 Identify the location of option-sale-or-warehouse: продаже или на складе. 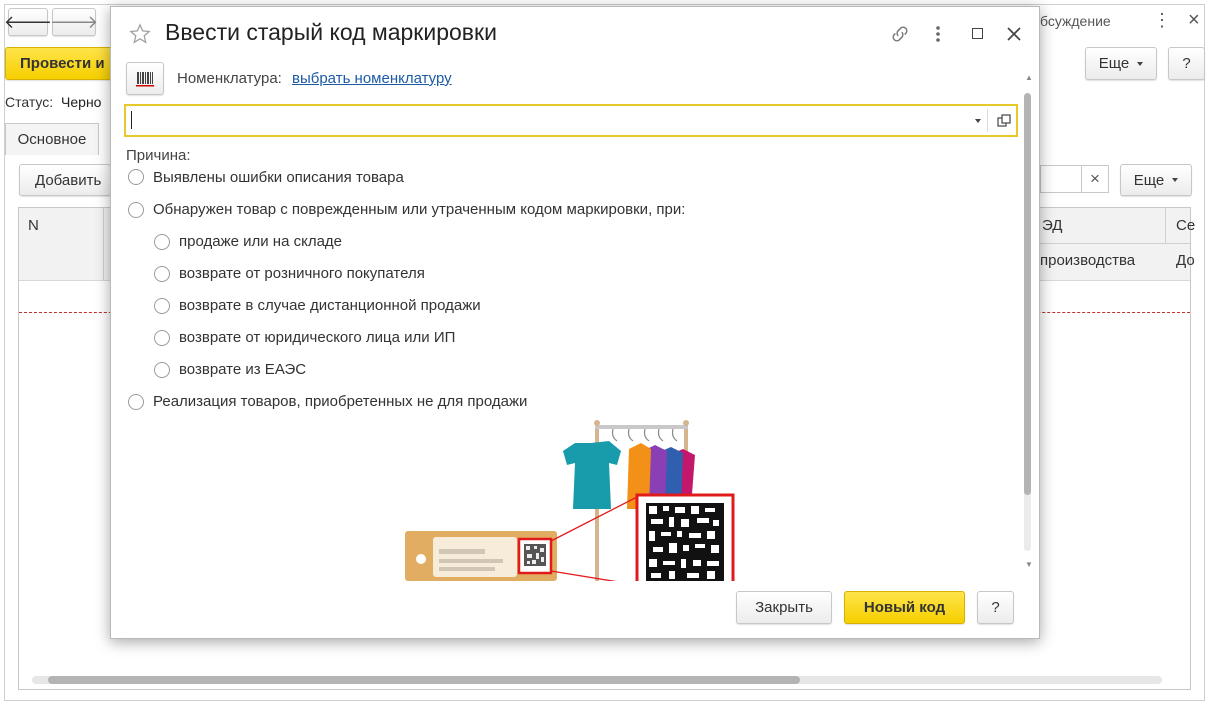
(260, 241).